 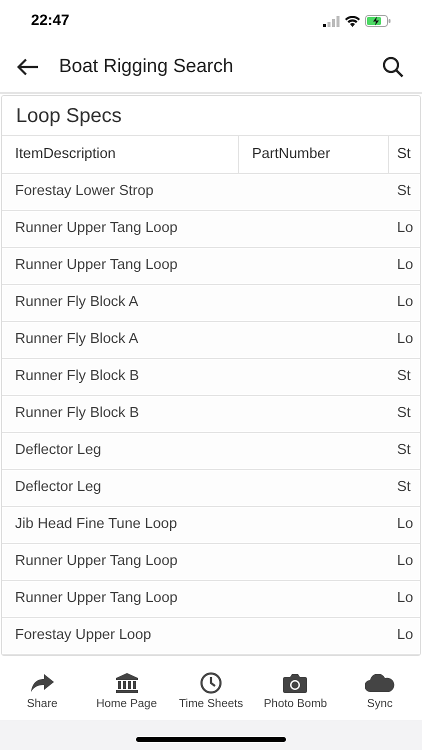 I want to click on tab-bar-item: Share, so click(x=42, y=693).